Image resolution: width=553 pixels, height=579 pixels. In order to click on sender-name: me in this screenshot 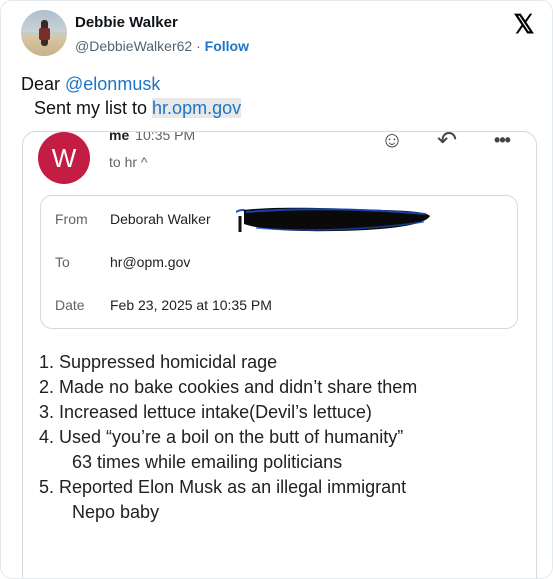, I will do `click(119, 137)`.